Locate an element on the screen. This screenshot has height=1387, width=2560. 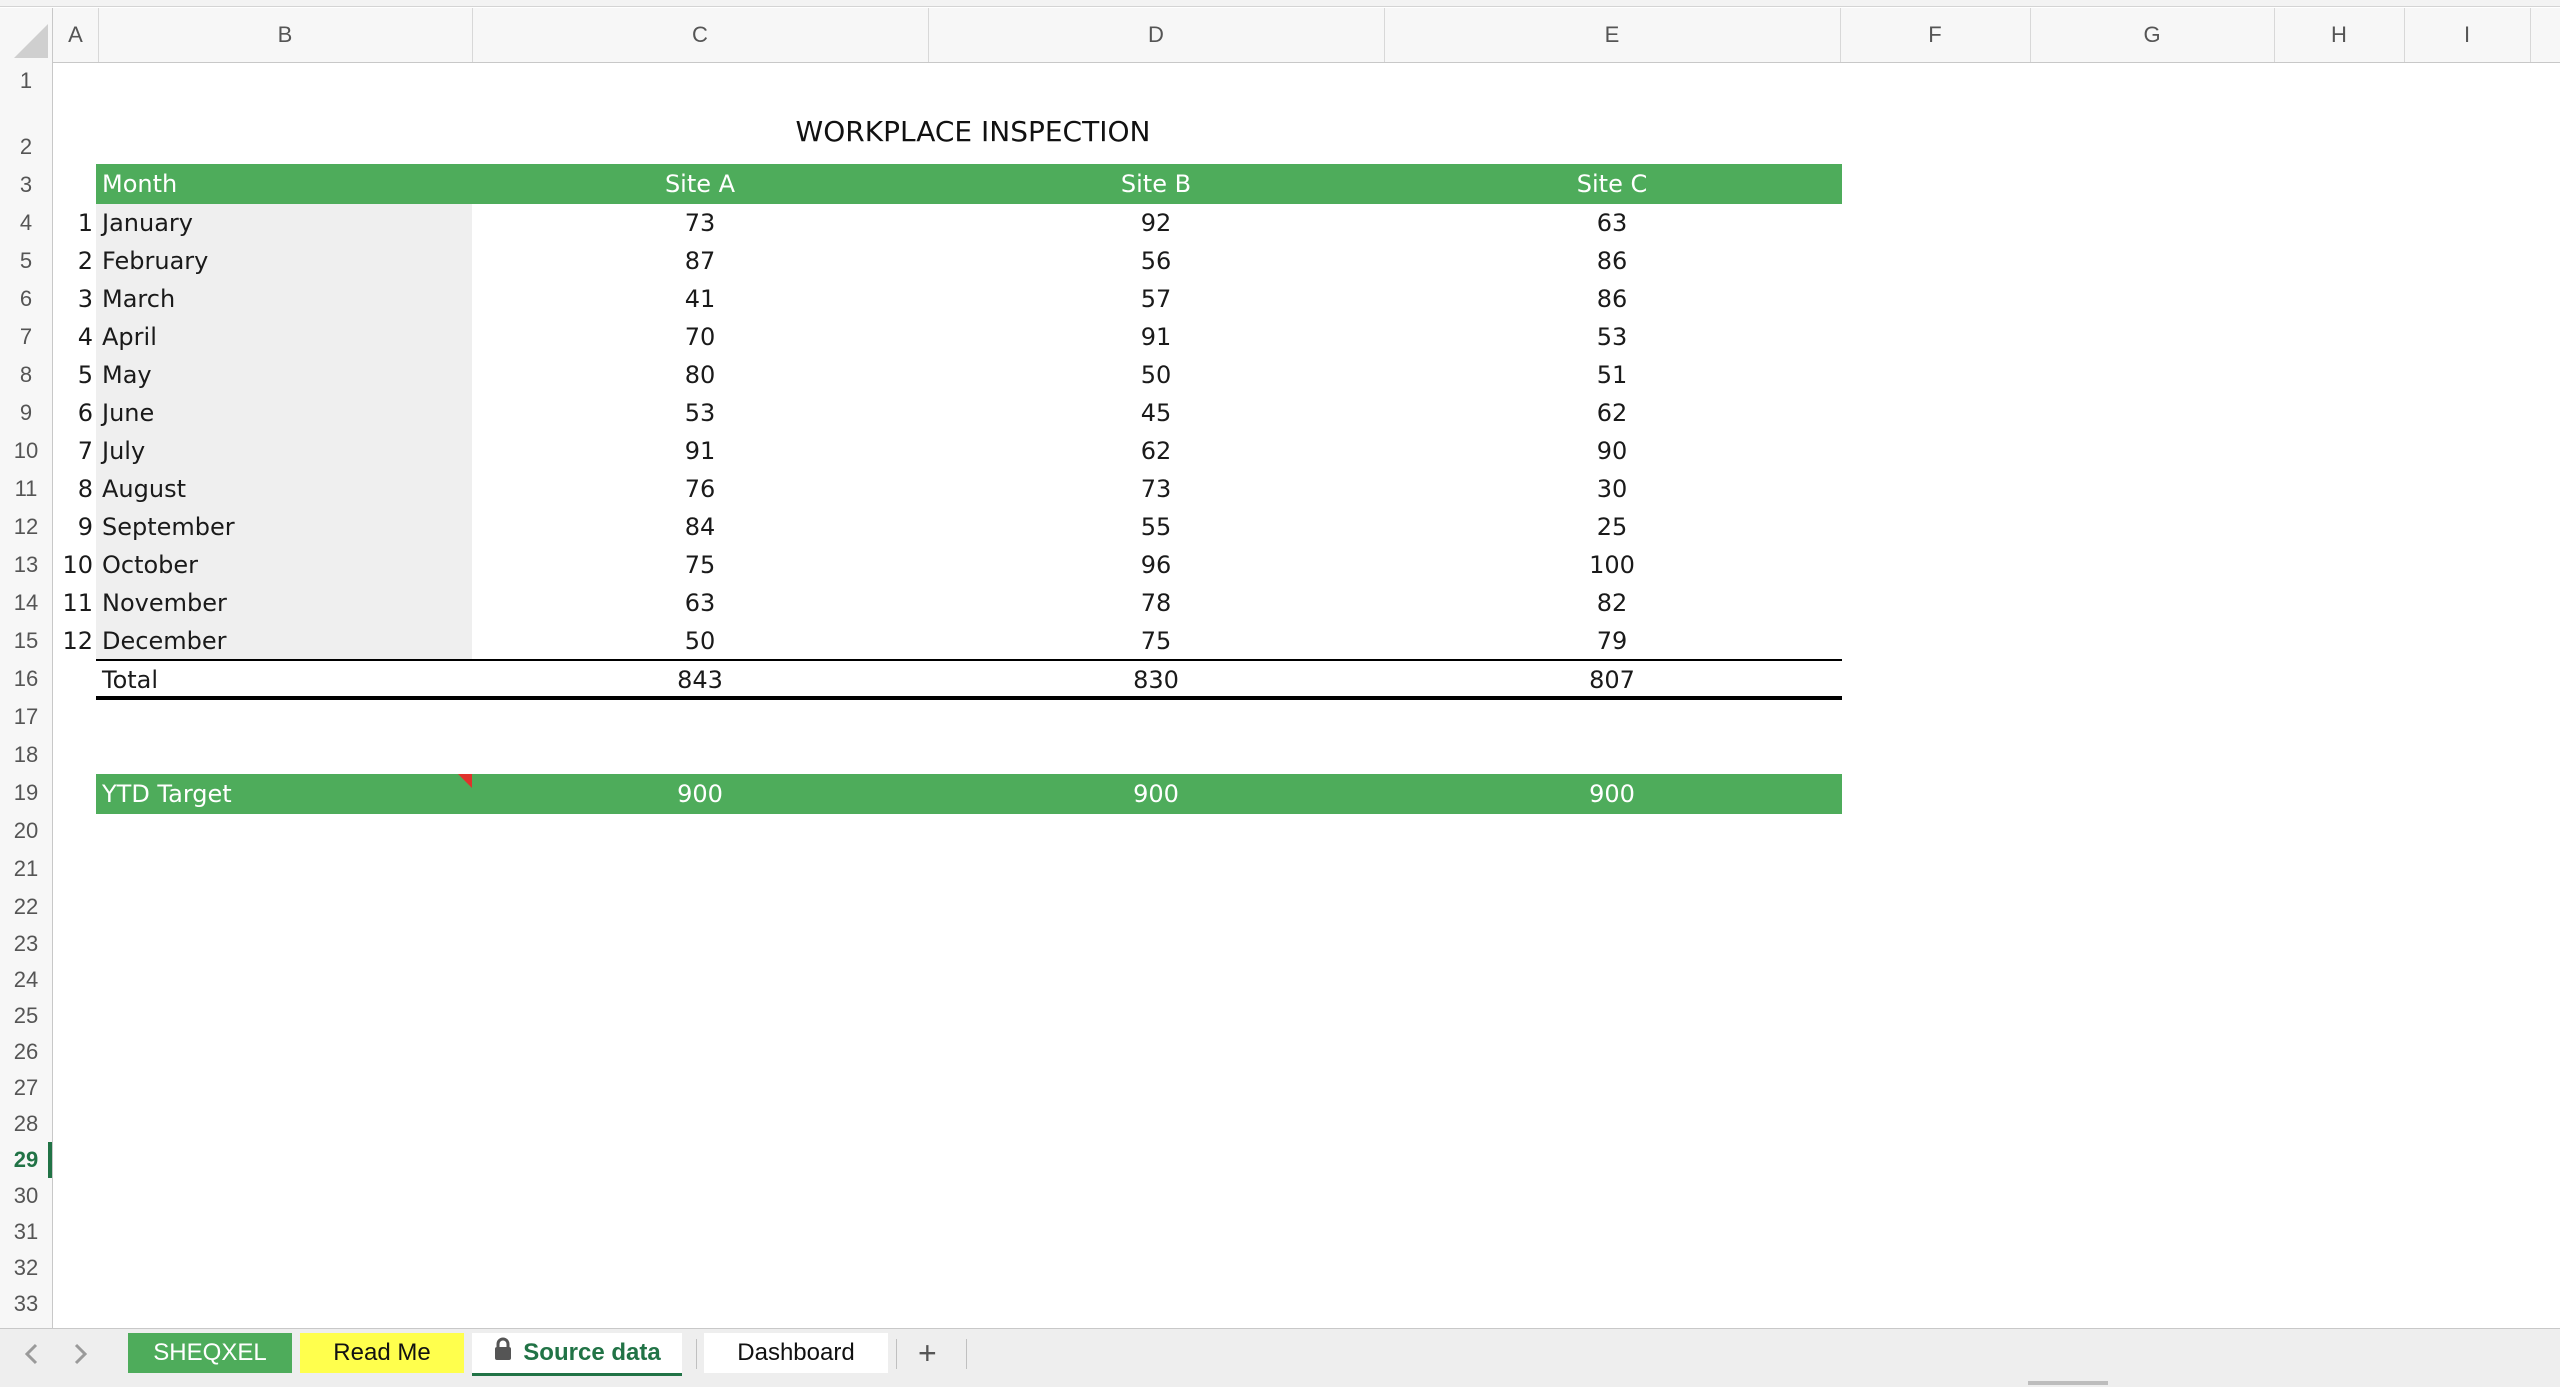
add-sheet-button: + is located at coordinates (927, 1353).